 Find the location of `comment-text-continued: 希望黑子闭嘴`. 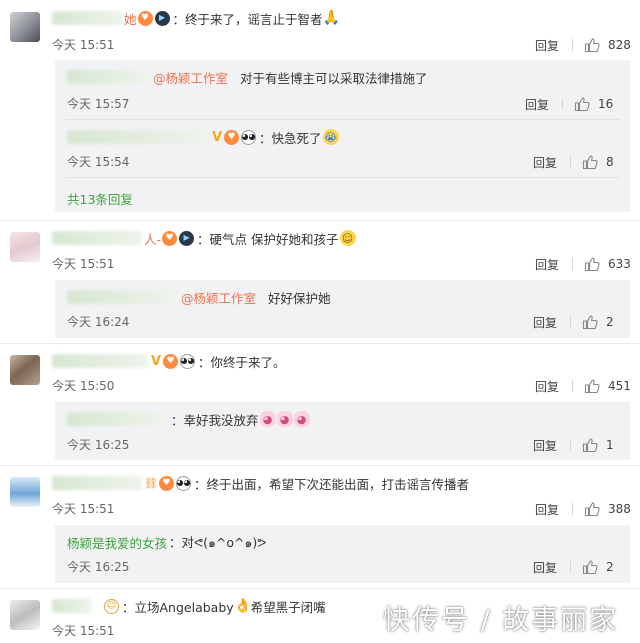

comment-text-continued: 希望黑子闭嘴 is located at coordinates (288, 607).